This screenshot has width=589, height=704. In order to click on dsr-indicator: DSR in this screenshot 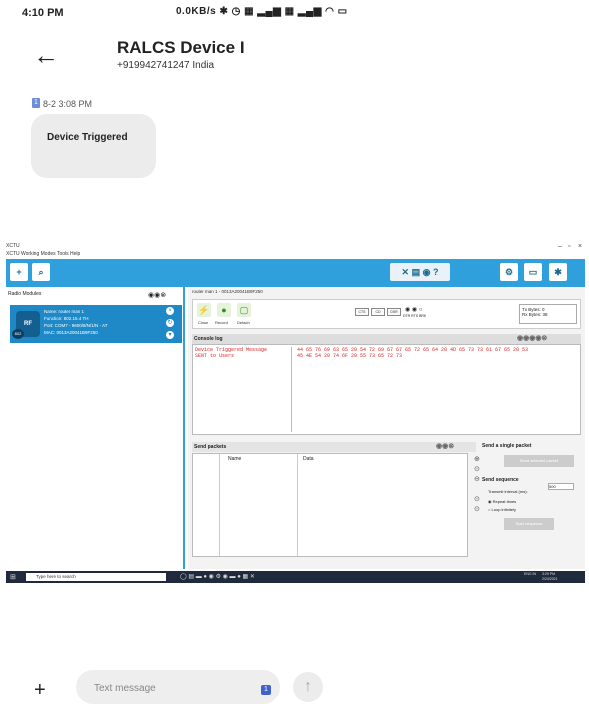, I will do `click(394, 312)`.